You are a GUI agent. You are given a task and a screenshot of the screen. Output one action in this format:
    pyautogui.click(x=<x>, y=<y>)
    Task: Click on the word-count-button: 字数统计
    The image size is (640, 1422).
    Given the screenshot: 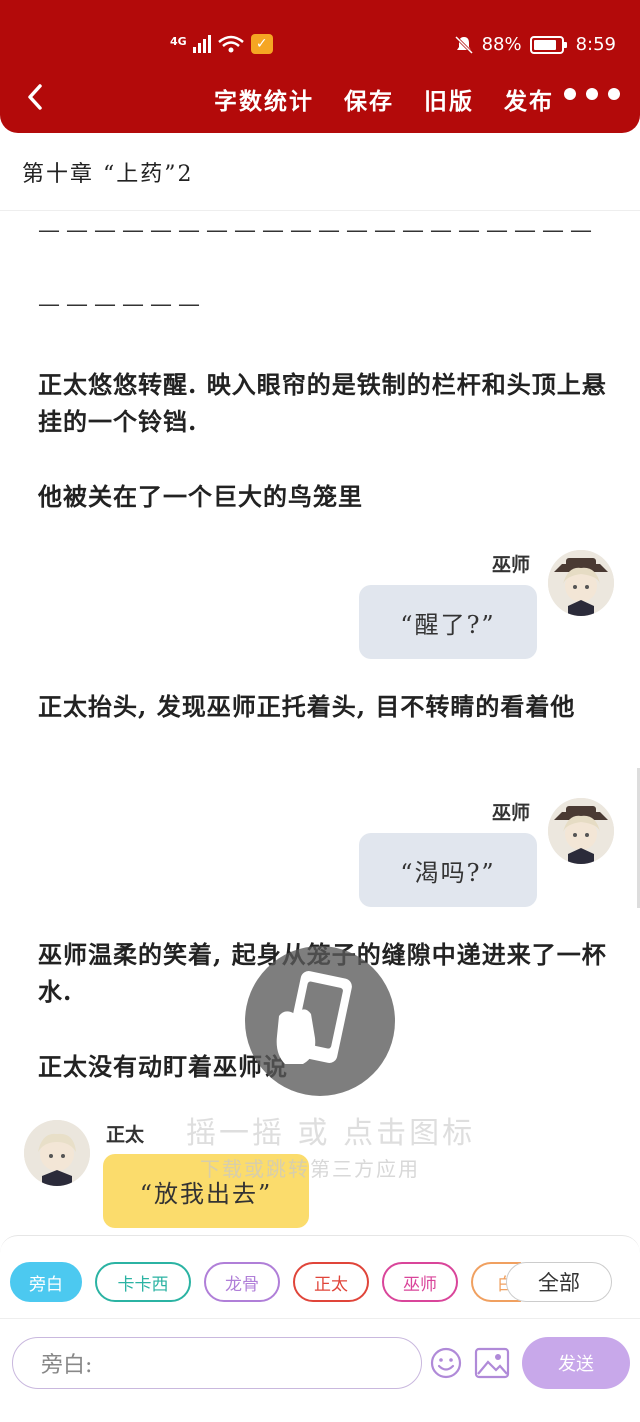 What is the action you would take?
    pyautogui.click(x=264, y=99)
    